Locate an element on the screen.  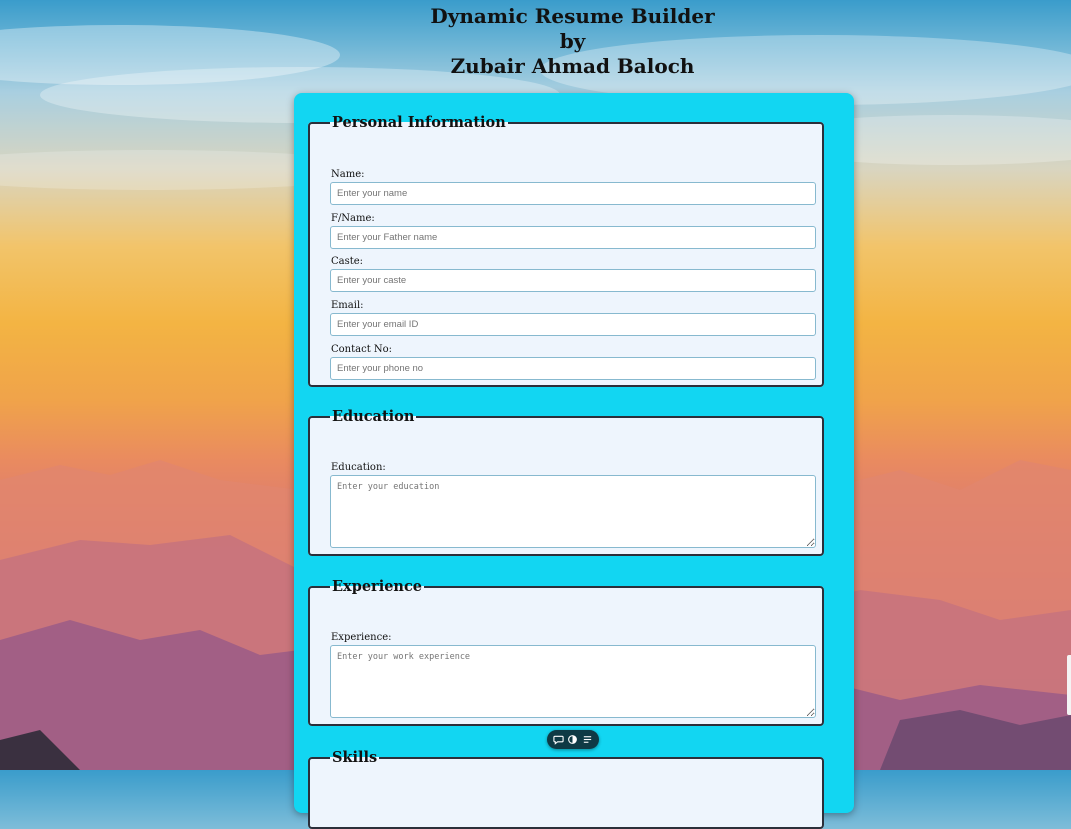
title-line-1: Dynamic Resume Builder is located at coordinates (572, 16).